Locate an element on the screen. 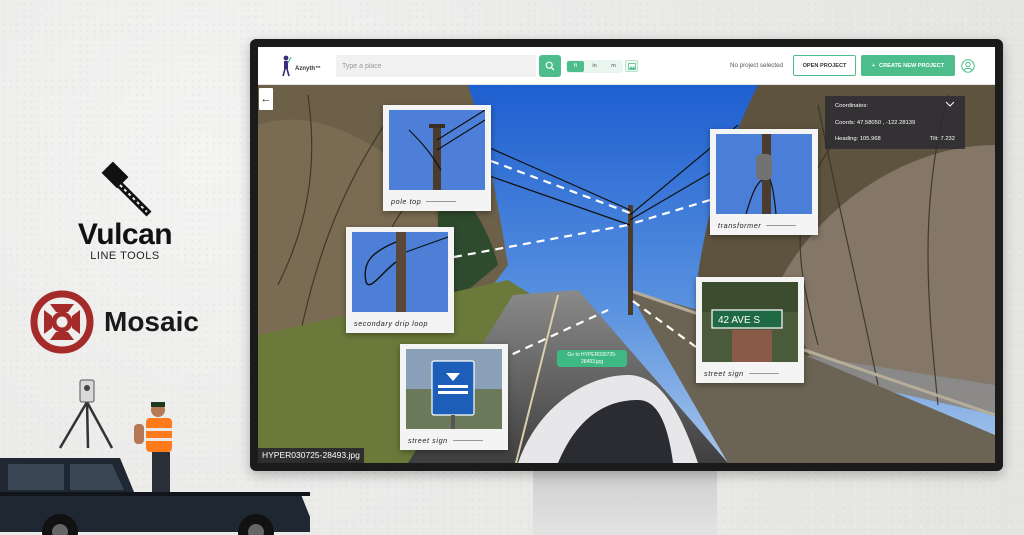 This screenshot has height=535, width=1024. goto-image-button: Go to HYPER030725-28493.jpg is located at coordinates (592, 358).